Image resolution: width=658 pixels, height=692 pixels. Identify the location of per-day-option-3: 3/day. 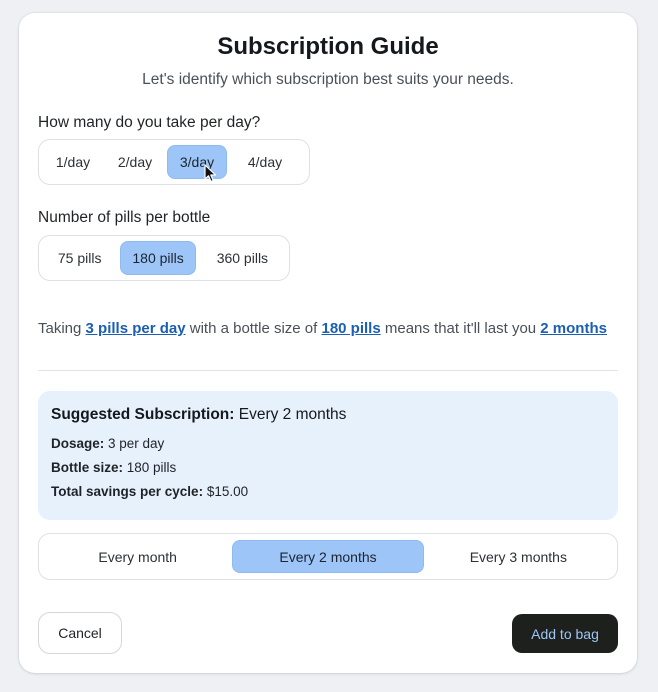
(197, 162).